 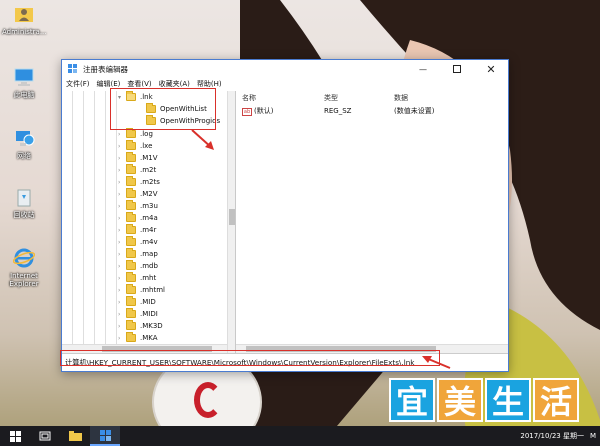 What do you see at coordinates (122, 97) in the screenshot?
I see `chevron-down-icon: ▾` at bounding box center [122, 97].